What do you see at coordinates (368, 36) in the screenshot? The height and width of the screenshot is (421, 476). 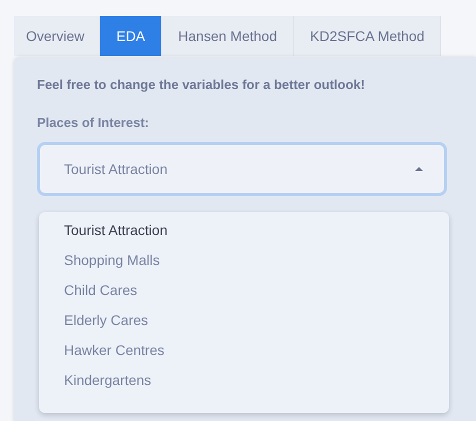 I see `tab: KD2SFCA Method` at bounding box center [368, 36].